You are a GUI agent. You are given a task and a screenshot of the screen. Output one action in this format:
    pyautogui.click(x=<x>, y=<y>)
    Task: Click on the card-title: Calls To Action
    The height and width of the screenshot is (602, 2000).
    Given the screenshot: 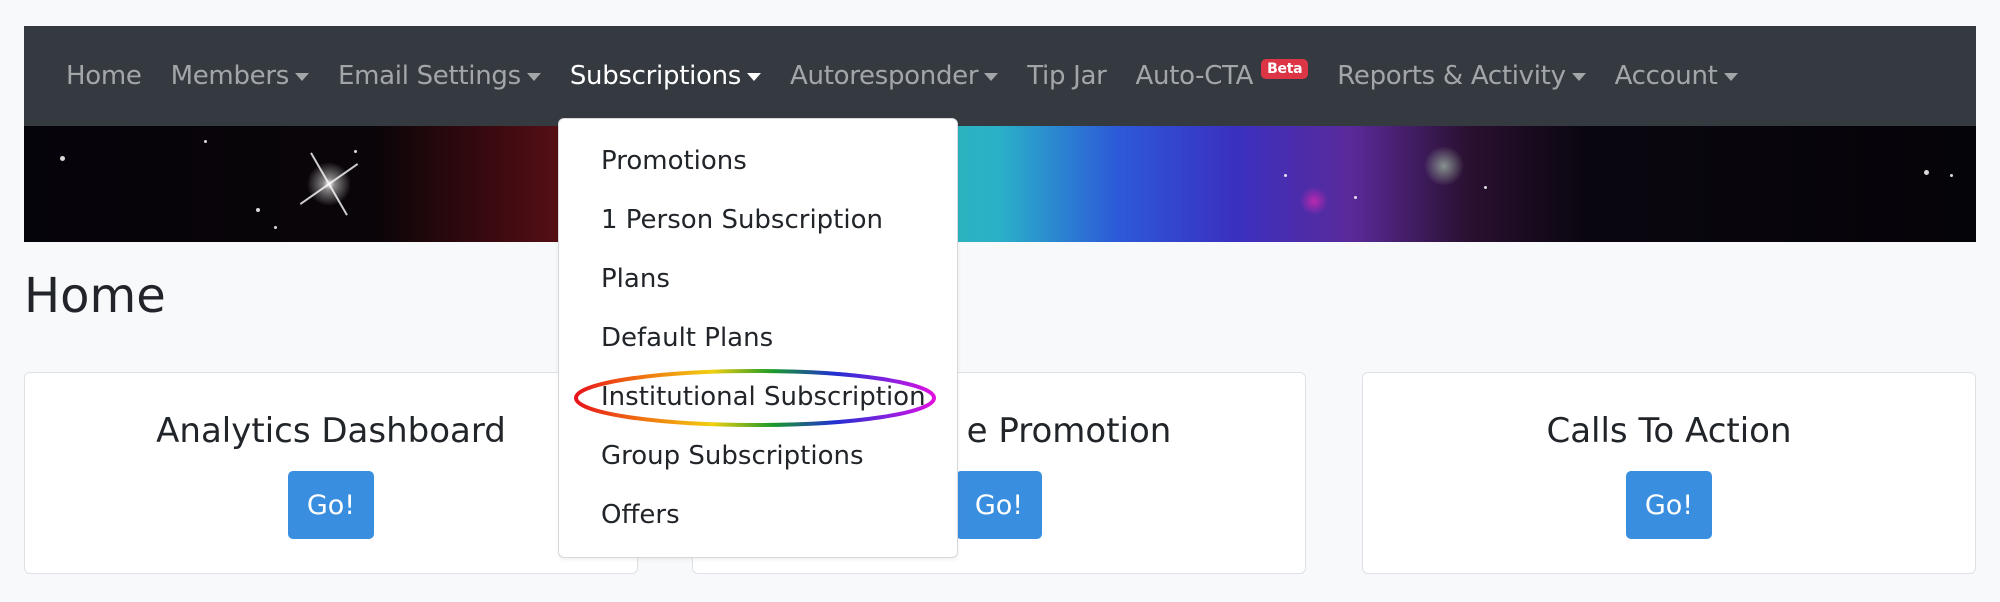 What is the action you would take?
    pyautogui.click(x=1669, y=431)
    